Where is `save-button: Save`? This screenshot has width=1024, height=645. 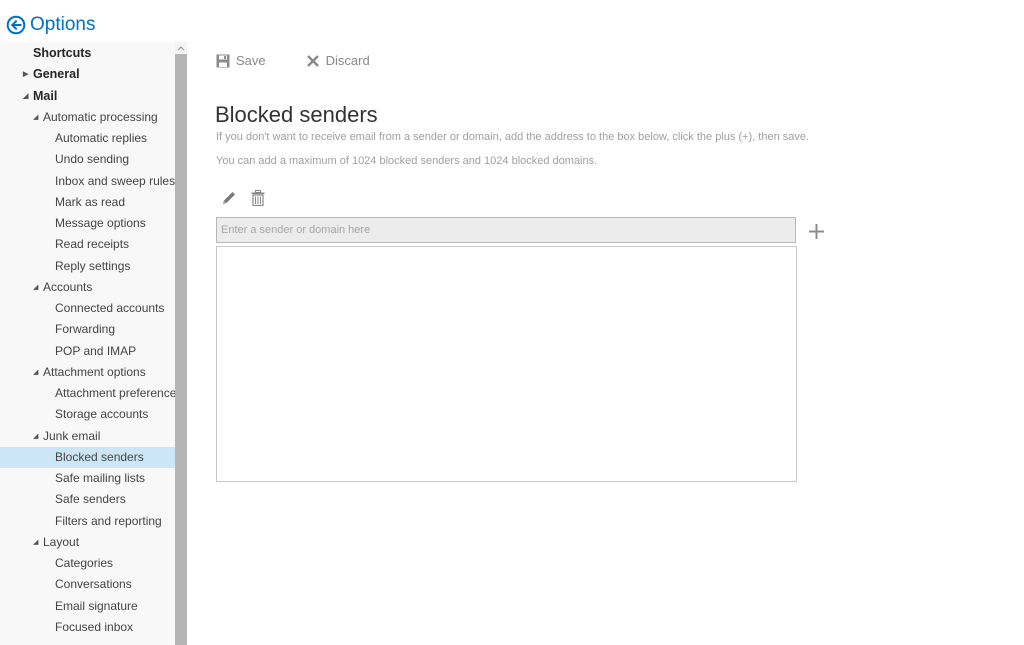 save-button: Save is located at coordinates (241, 60).